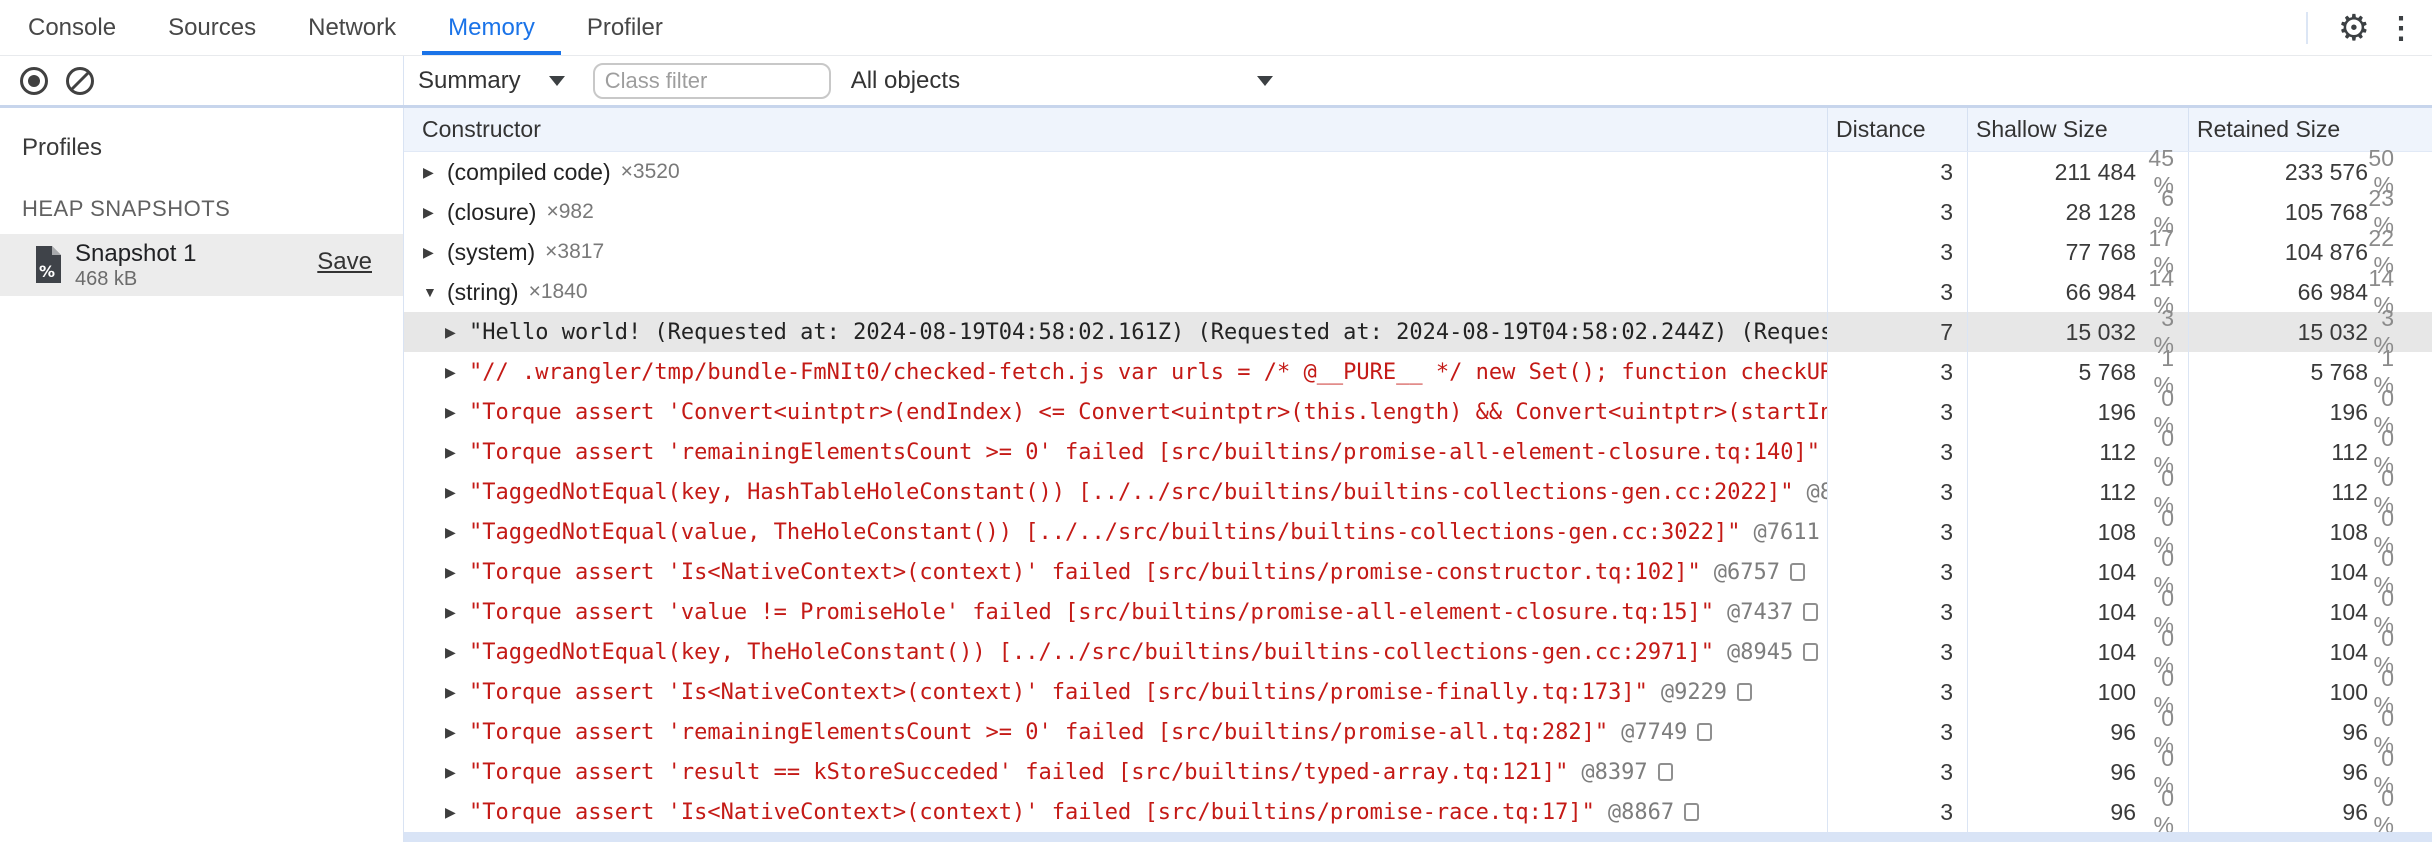 The height and width of the screenshot is (842, 2432). I want to click on constructor-cell: ▼ (string) ×1840, so click(1115, 292).